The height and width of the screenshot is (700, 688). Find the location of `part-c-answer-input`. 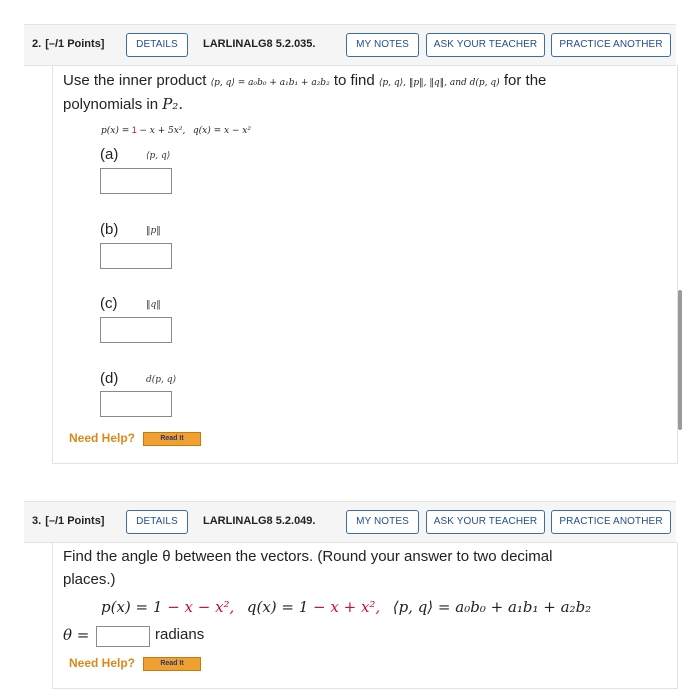

part-c-answer-input is located at coordinates (136, 330).